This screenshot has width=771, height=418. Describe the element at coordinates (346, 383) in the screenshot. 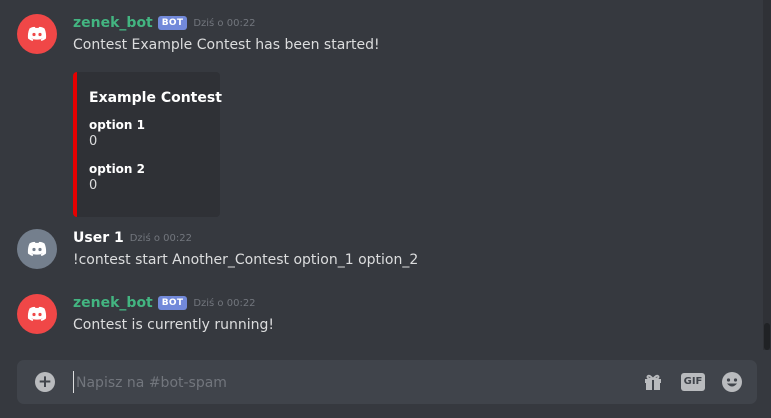

I see `message-input` at that location.